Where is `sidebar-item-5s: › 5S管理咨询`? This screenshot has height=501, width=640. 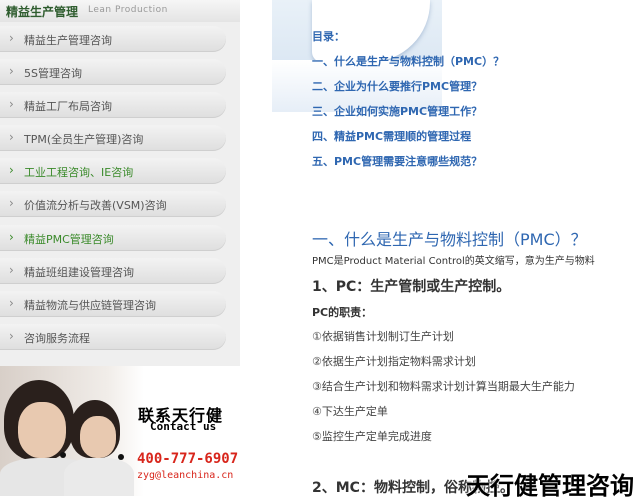 sidebar-item-5s: › 5S管理咨询 is located at coordinates (113, 72).